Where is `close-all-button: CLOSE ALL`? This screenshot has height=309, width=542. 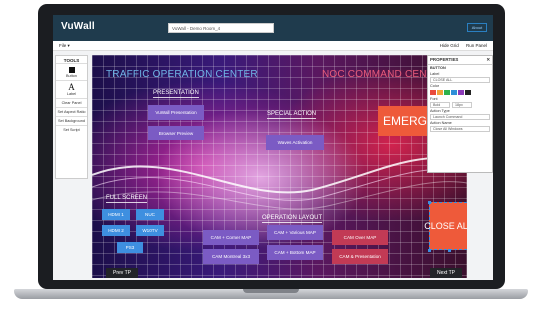
close-all-button: CLOSE ALL is located at coordinates (445, 226).